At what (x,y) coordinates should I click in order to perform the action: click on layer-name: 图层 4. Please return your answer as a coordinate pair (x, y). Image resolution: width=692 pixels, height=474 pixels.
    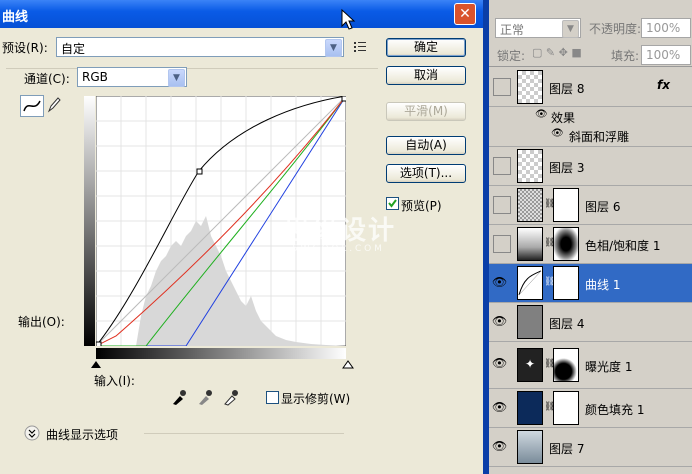
    Looking at the image, I should click on (567, 324).